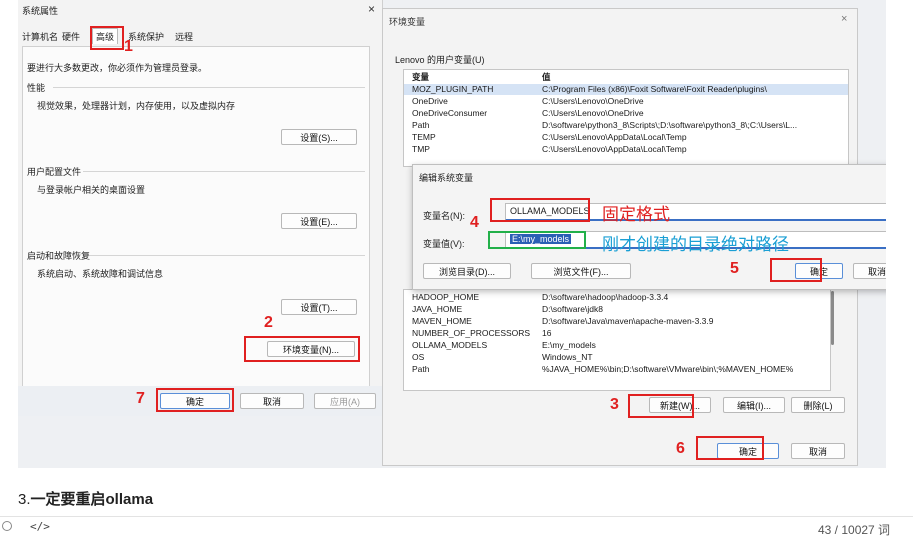 The width and height of the screenshot is (913, 540). What do you see at coordinates (617, 345) in the screenshot?
I see `list-item: OLLAMA_MODELS E:\my_models` at bounding box center [617, 345].